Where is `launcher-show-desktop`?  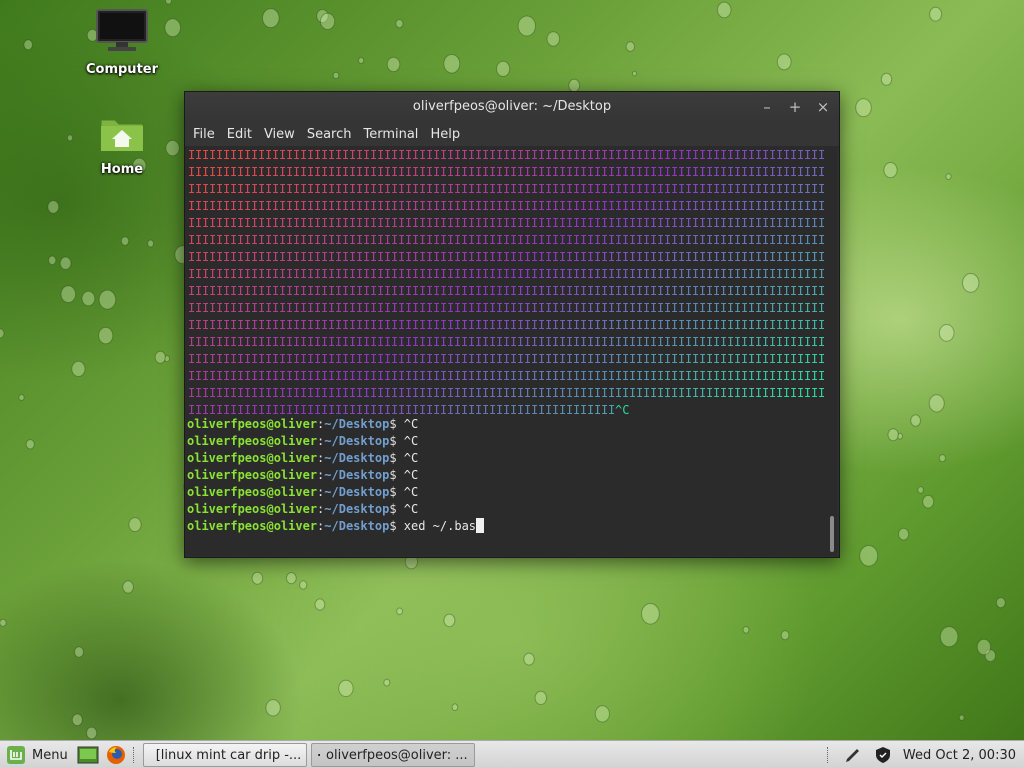
launcher-show-desktop is located at coordinates (88, 755).